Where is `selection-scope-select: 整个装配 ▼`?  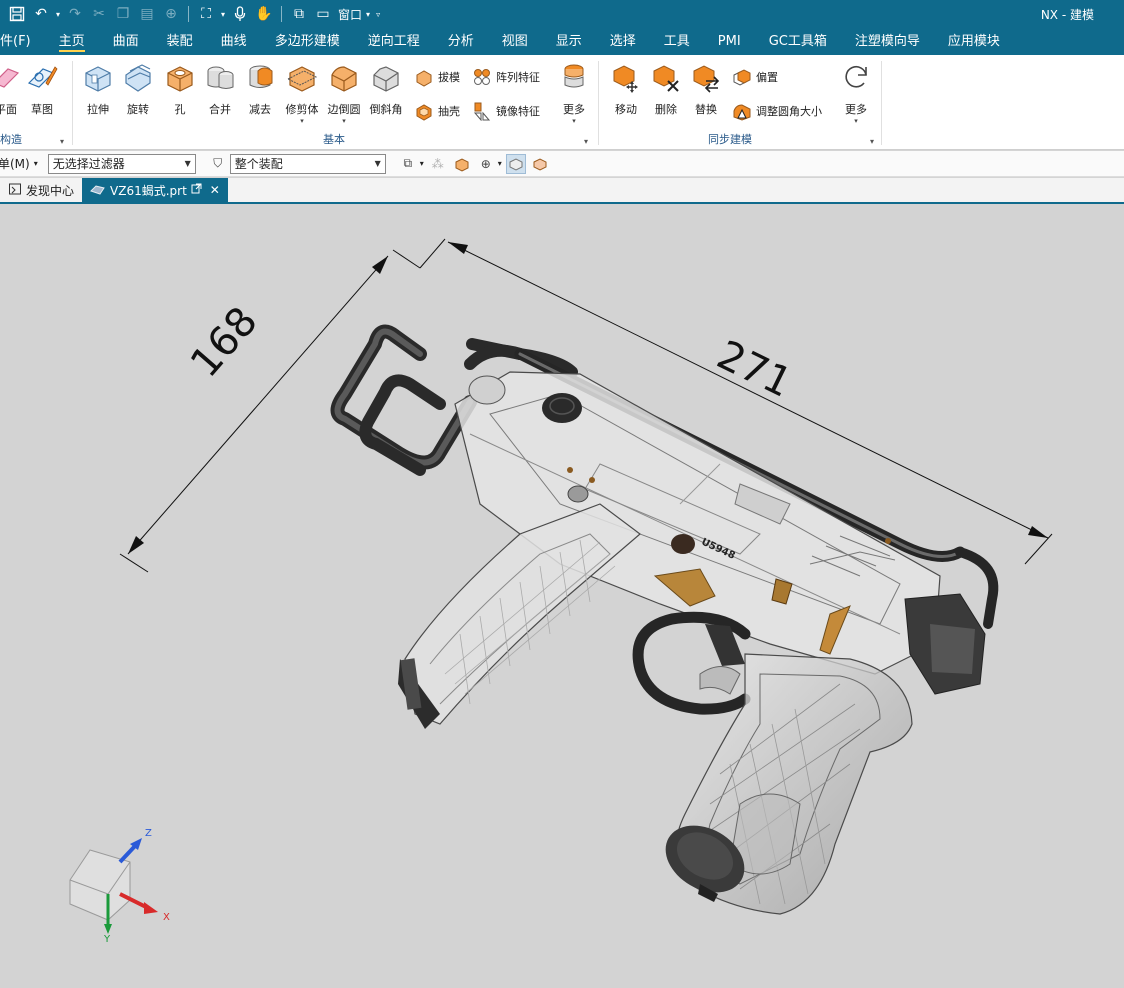
selection-scope-select: 整个装配 ▼ is located at coordinates (307, 163).